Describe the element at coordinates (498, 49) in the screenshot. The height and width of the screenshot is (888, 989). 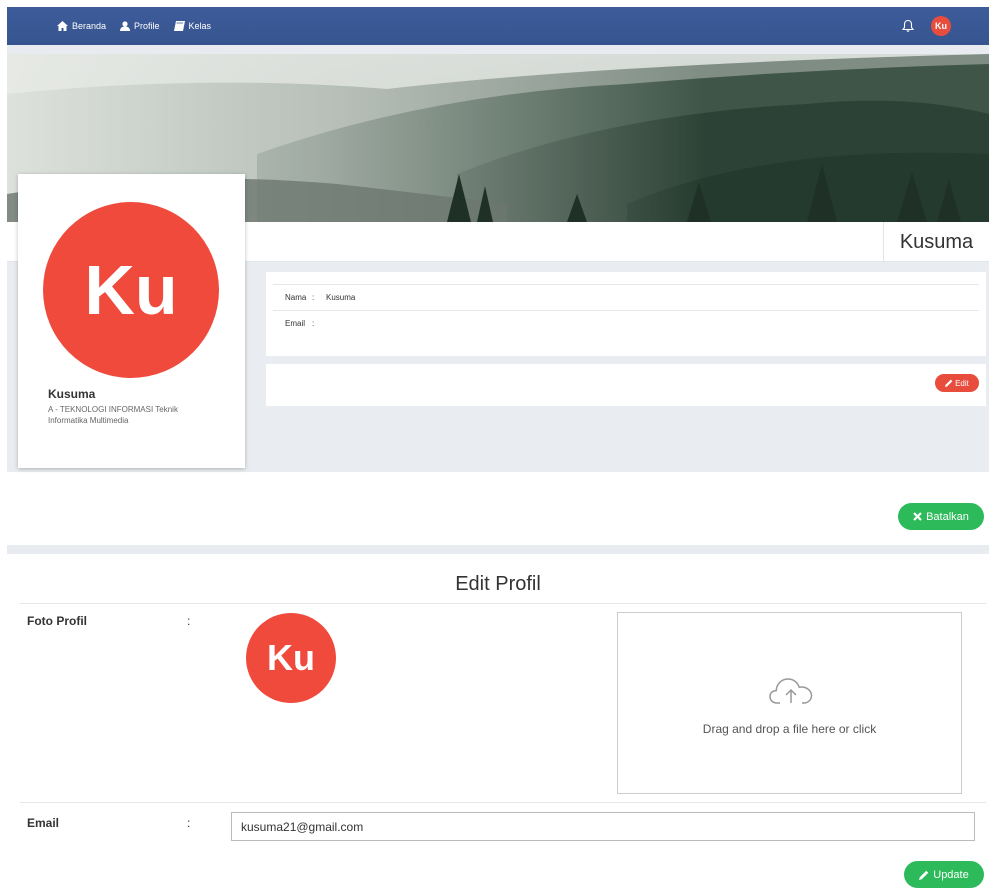
I see `nav-divider` at that location.